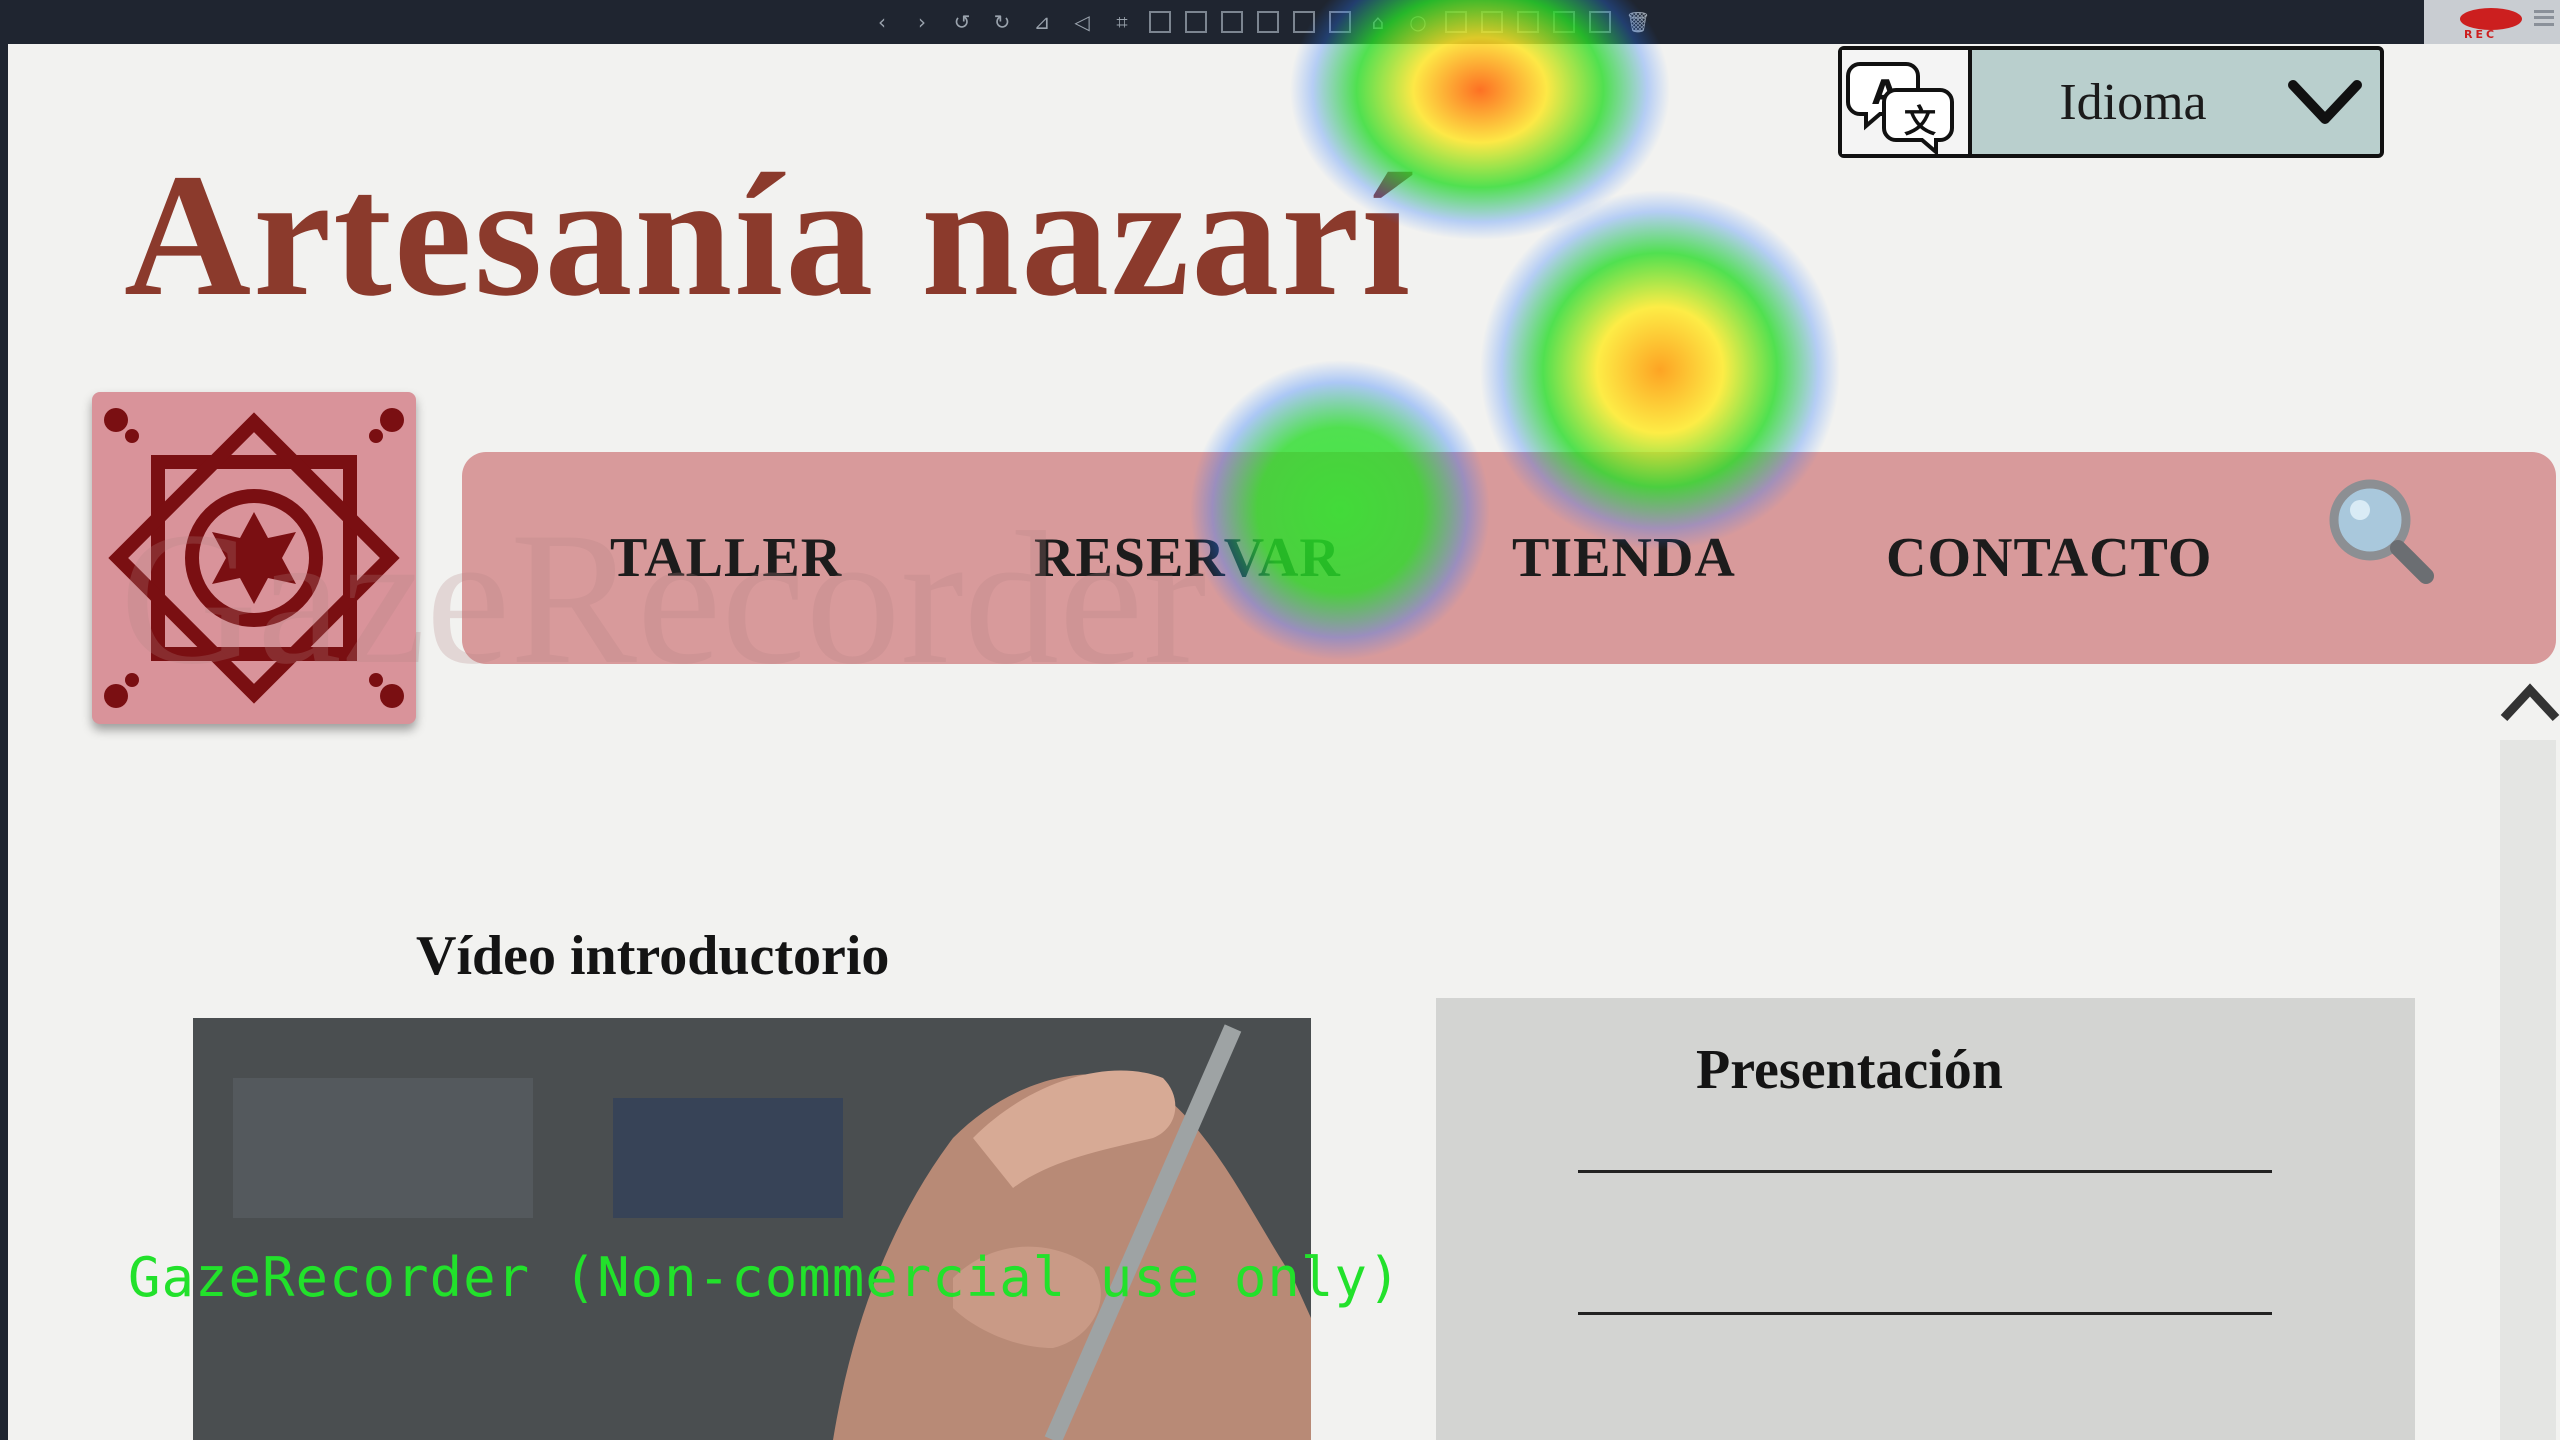 This screenshot has width=2560, height=1440. Describe the element at coordinates (768, 236) in the screenshot. I see `site-title: Artesanía nazarí` at that location.